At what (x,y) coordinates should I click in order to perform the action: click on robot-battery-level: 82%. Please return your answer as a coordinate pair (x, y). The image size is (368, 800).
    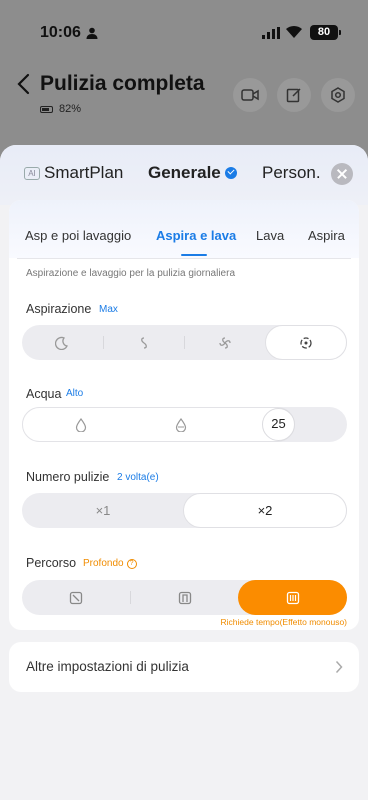
    Looking at the image, I should click on (70, 109).